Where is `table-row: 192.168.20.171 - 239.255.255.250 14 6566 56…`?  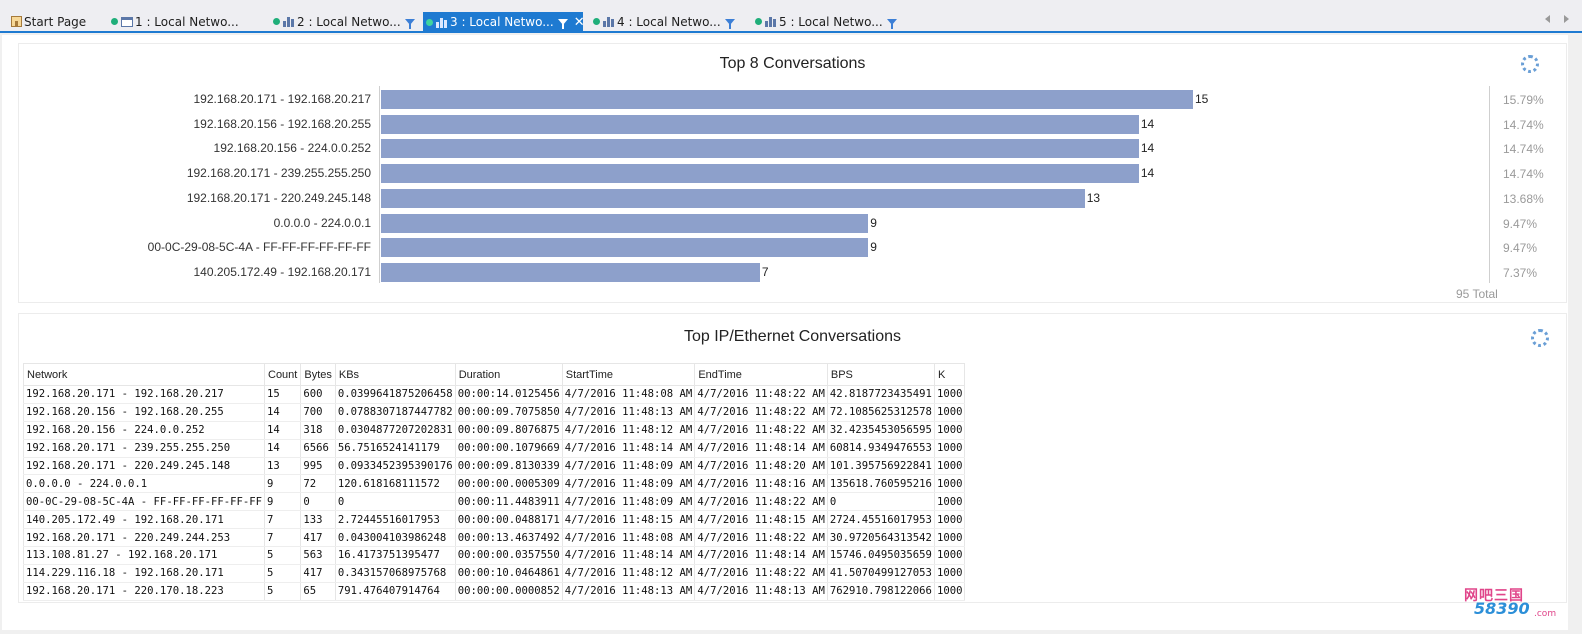
table-row: 192.168.20.171 - 239.255.255.250 14 6566 56… is located at coordinates (494, 448).